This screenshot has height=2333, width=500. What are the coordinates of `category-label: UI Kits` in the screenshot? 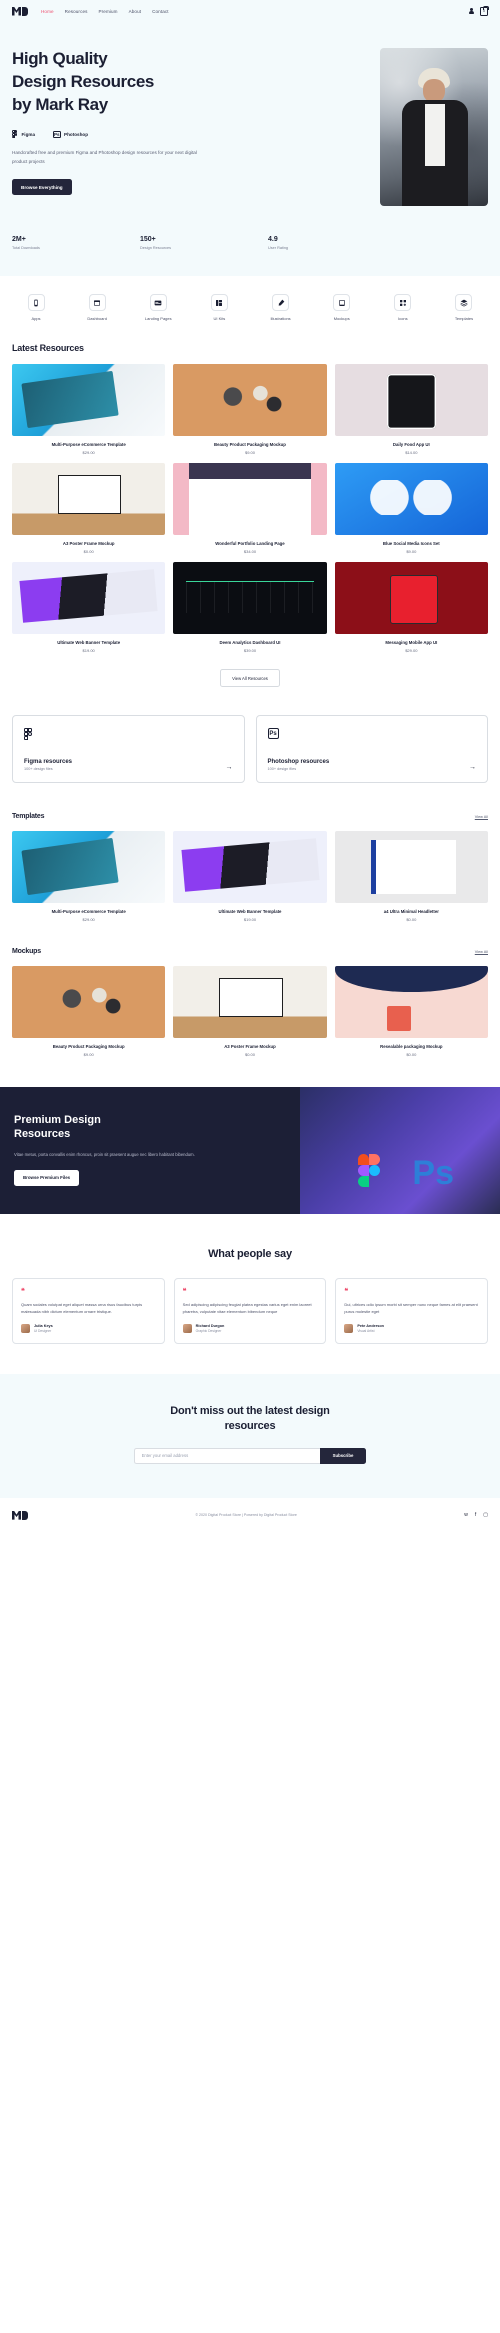 It's located at (219, 318).